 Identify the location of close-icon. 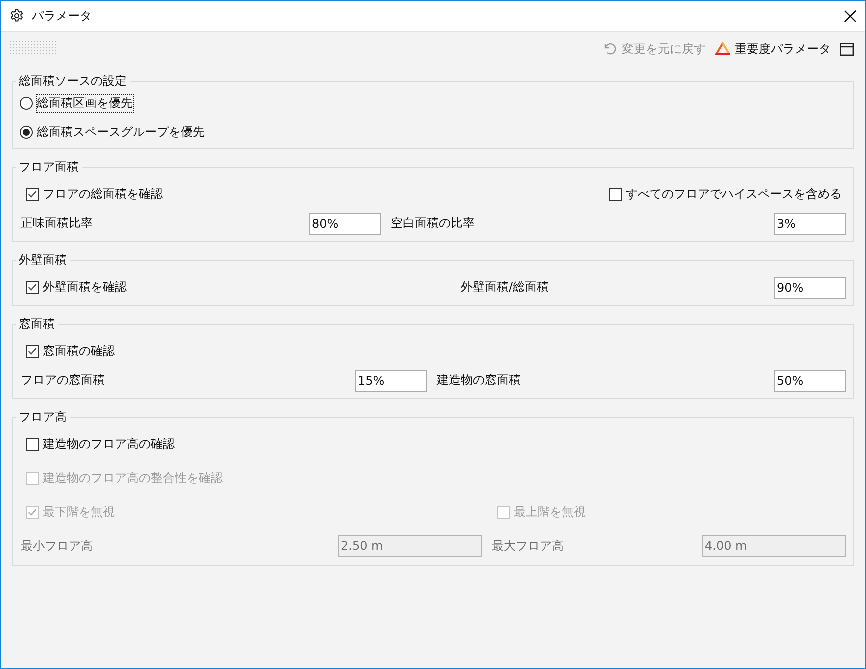
(850, 16).